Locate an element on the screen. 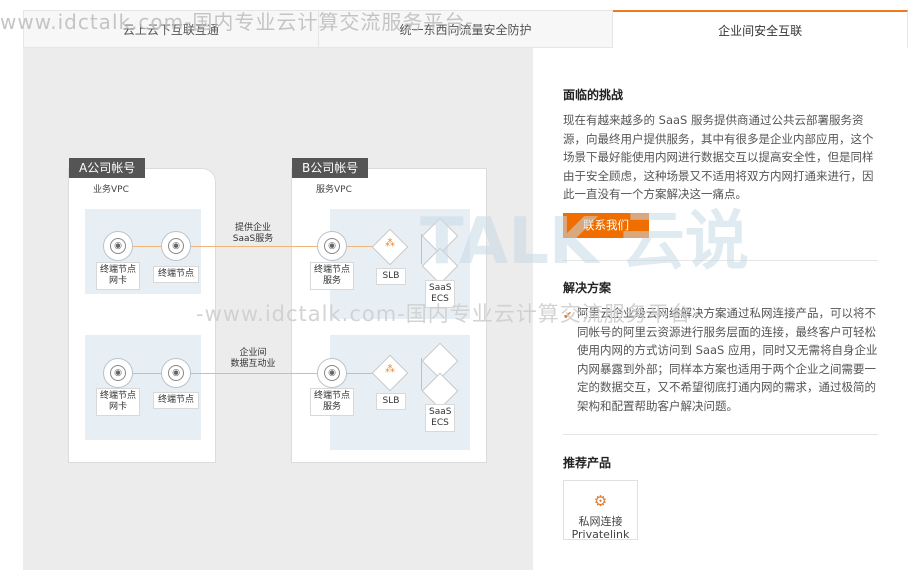  row1-link-text: 提供企业 SaaS服务 is located at coordinates (253, 233).